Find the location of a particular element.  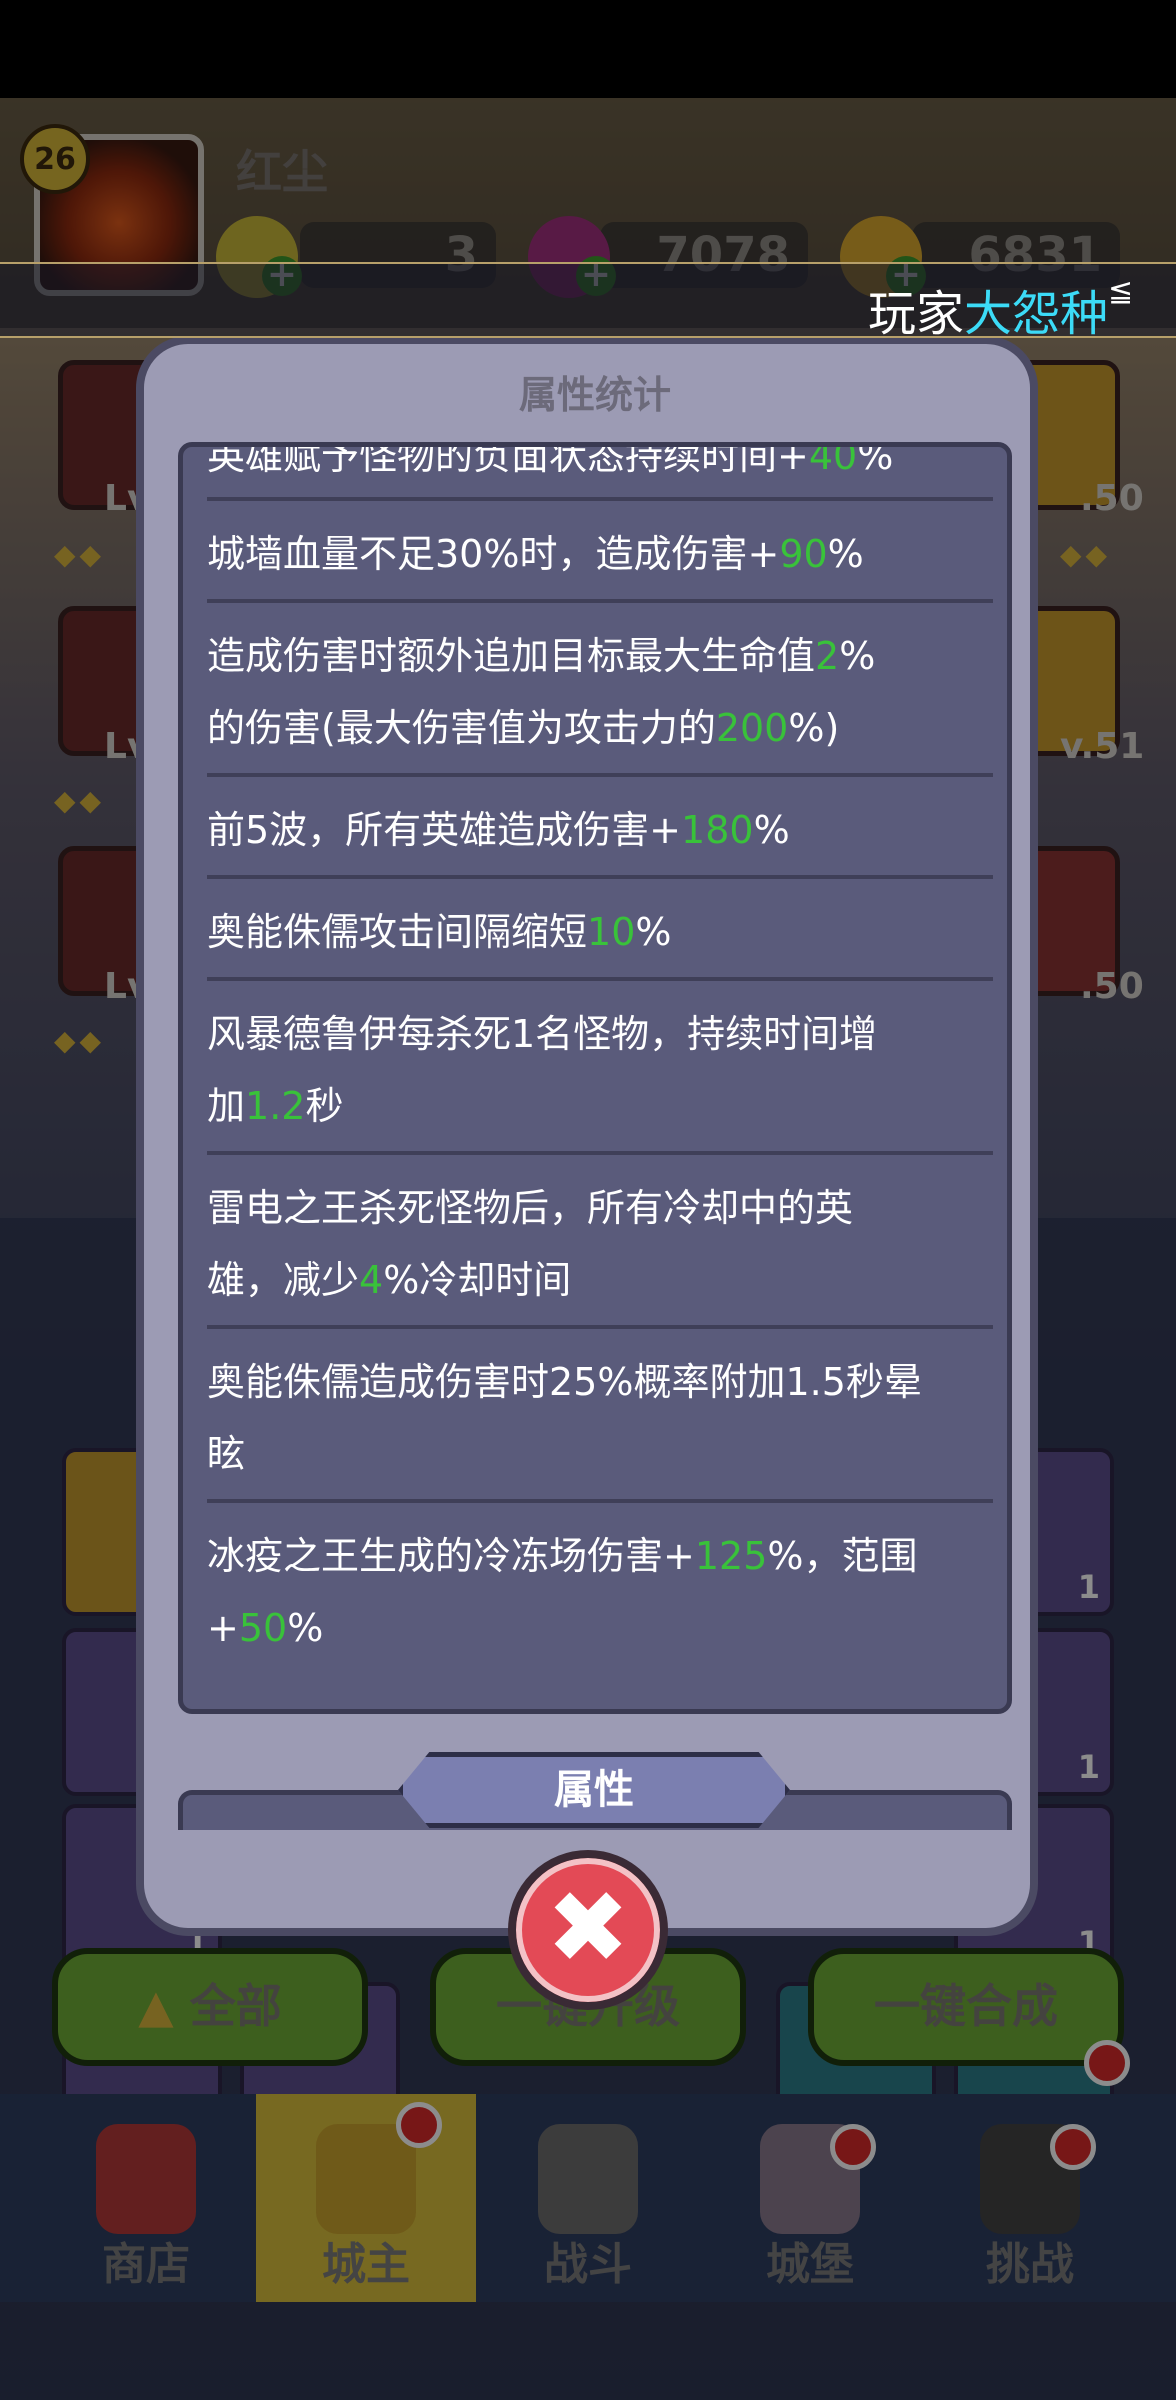

broadcast-tail: ≦ is located at coordinates (1121, 291).